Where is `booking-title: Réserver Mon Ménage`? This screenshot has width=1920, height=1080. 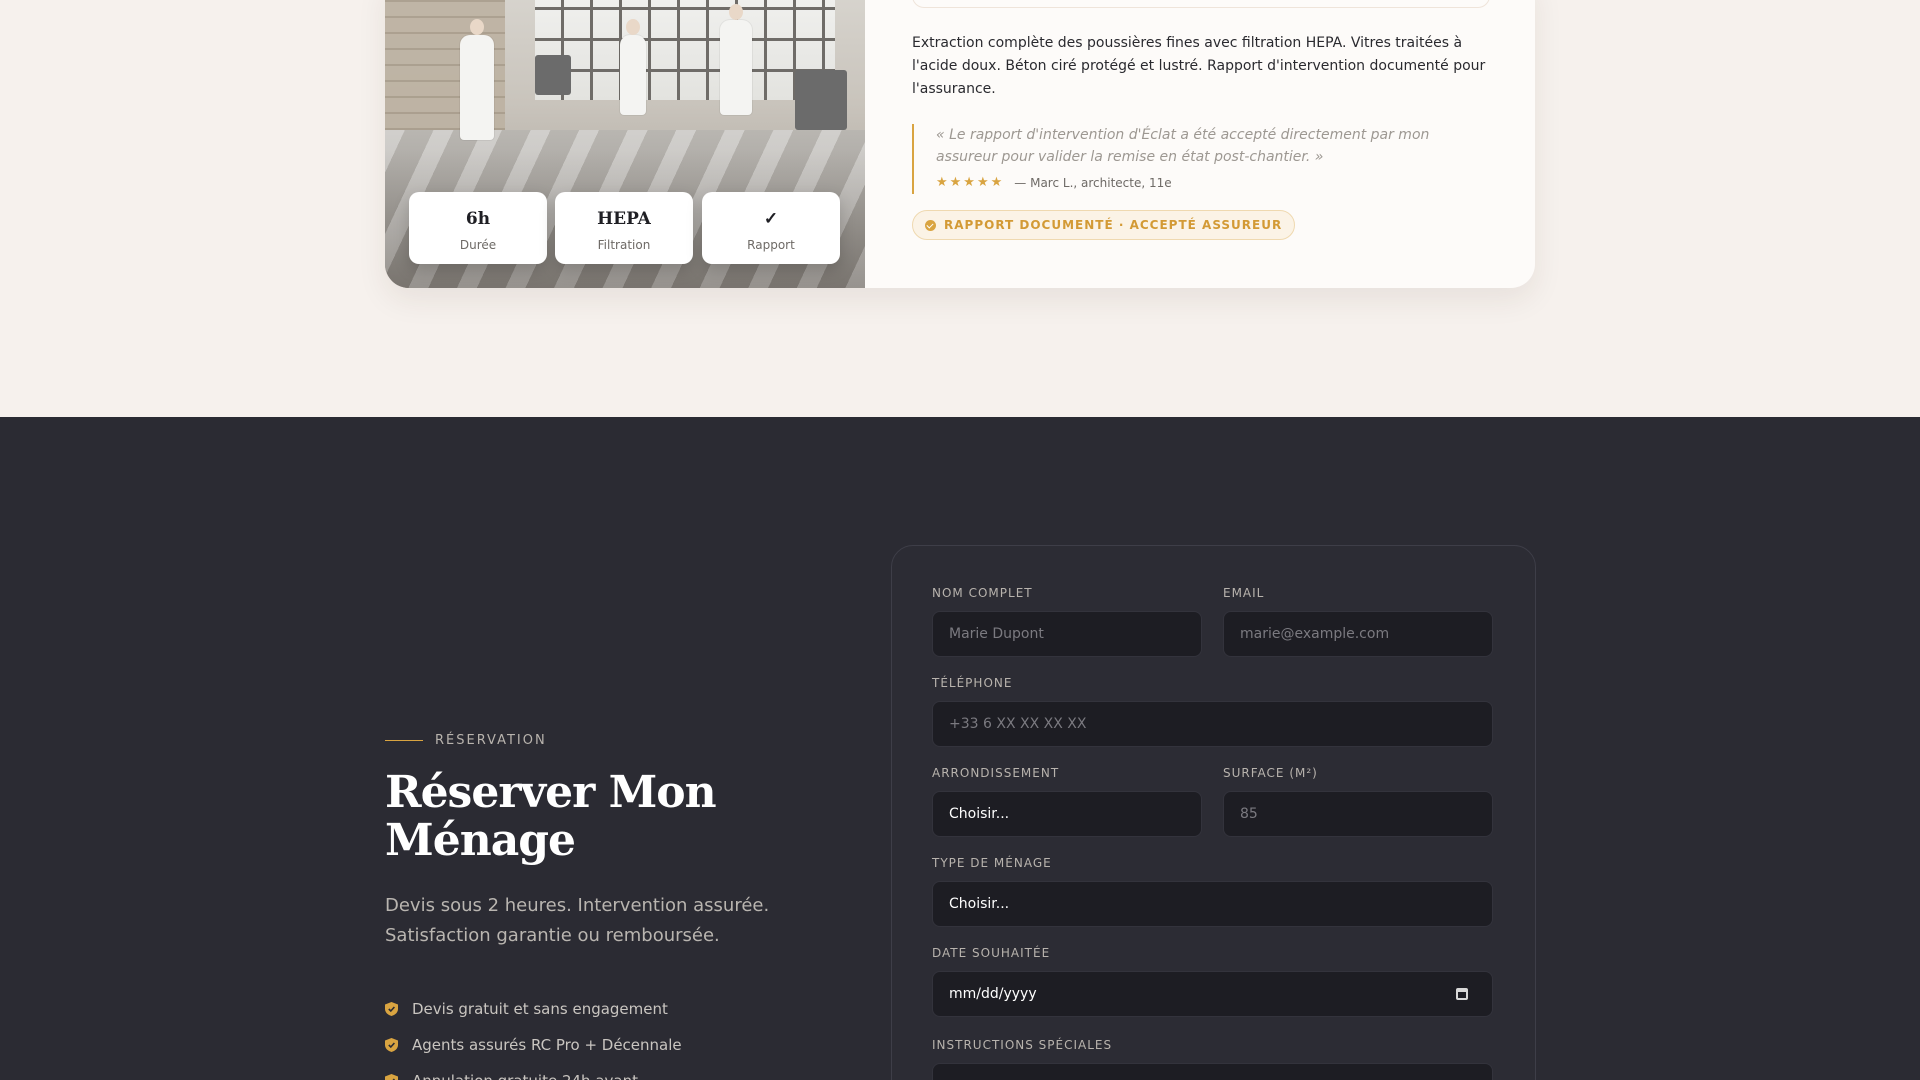 booking-title: Réserver Mon Ménage is located at coordinates (551, 816).